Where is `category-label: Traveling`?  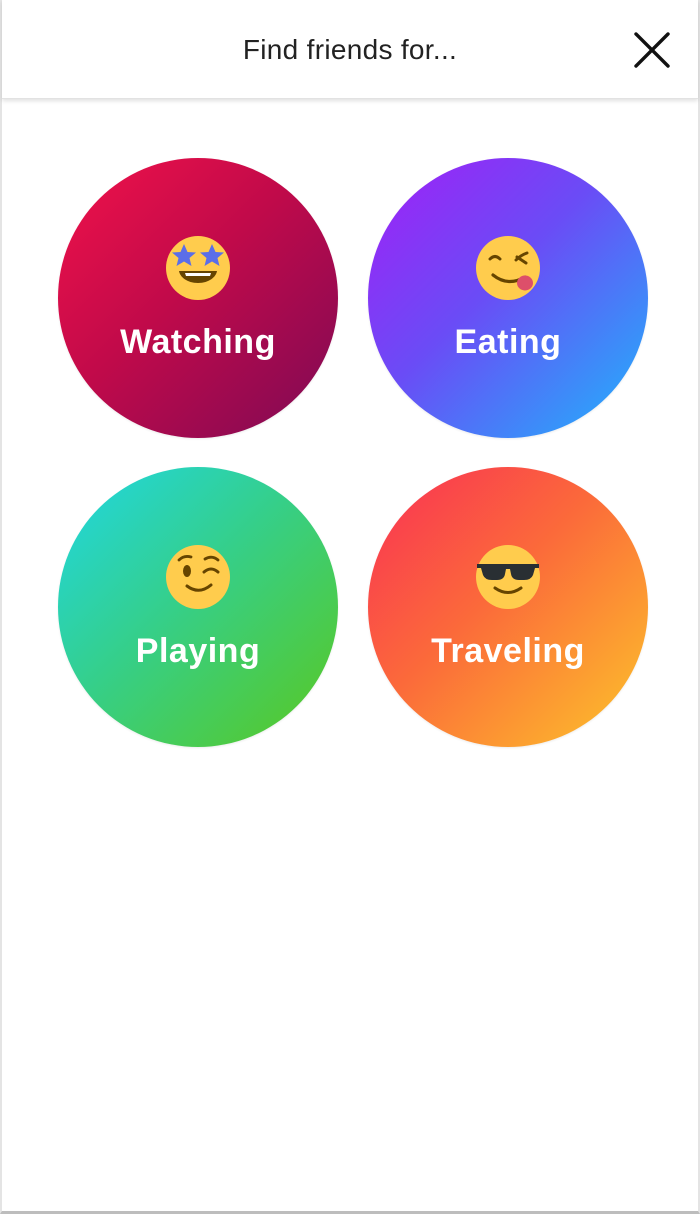
category-label: Traveling is located at coordinates (508, 651).